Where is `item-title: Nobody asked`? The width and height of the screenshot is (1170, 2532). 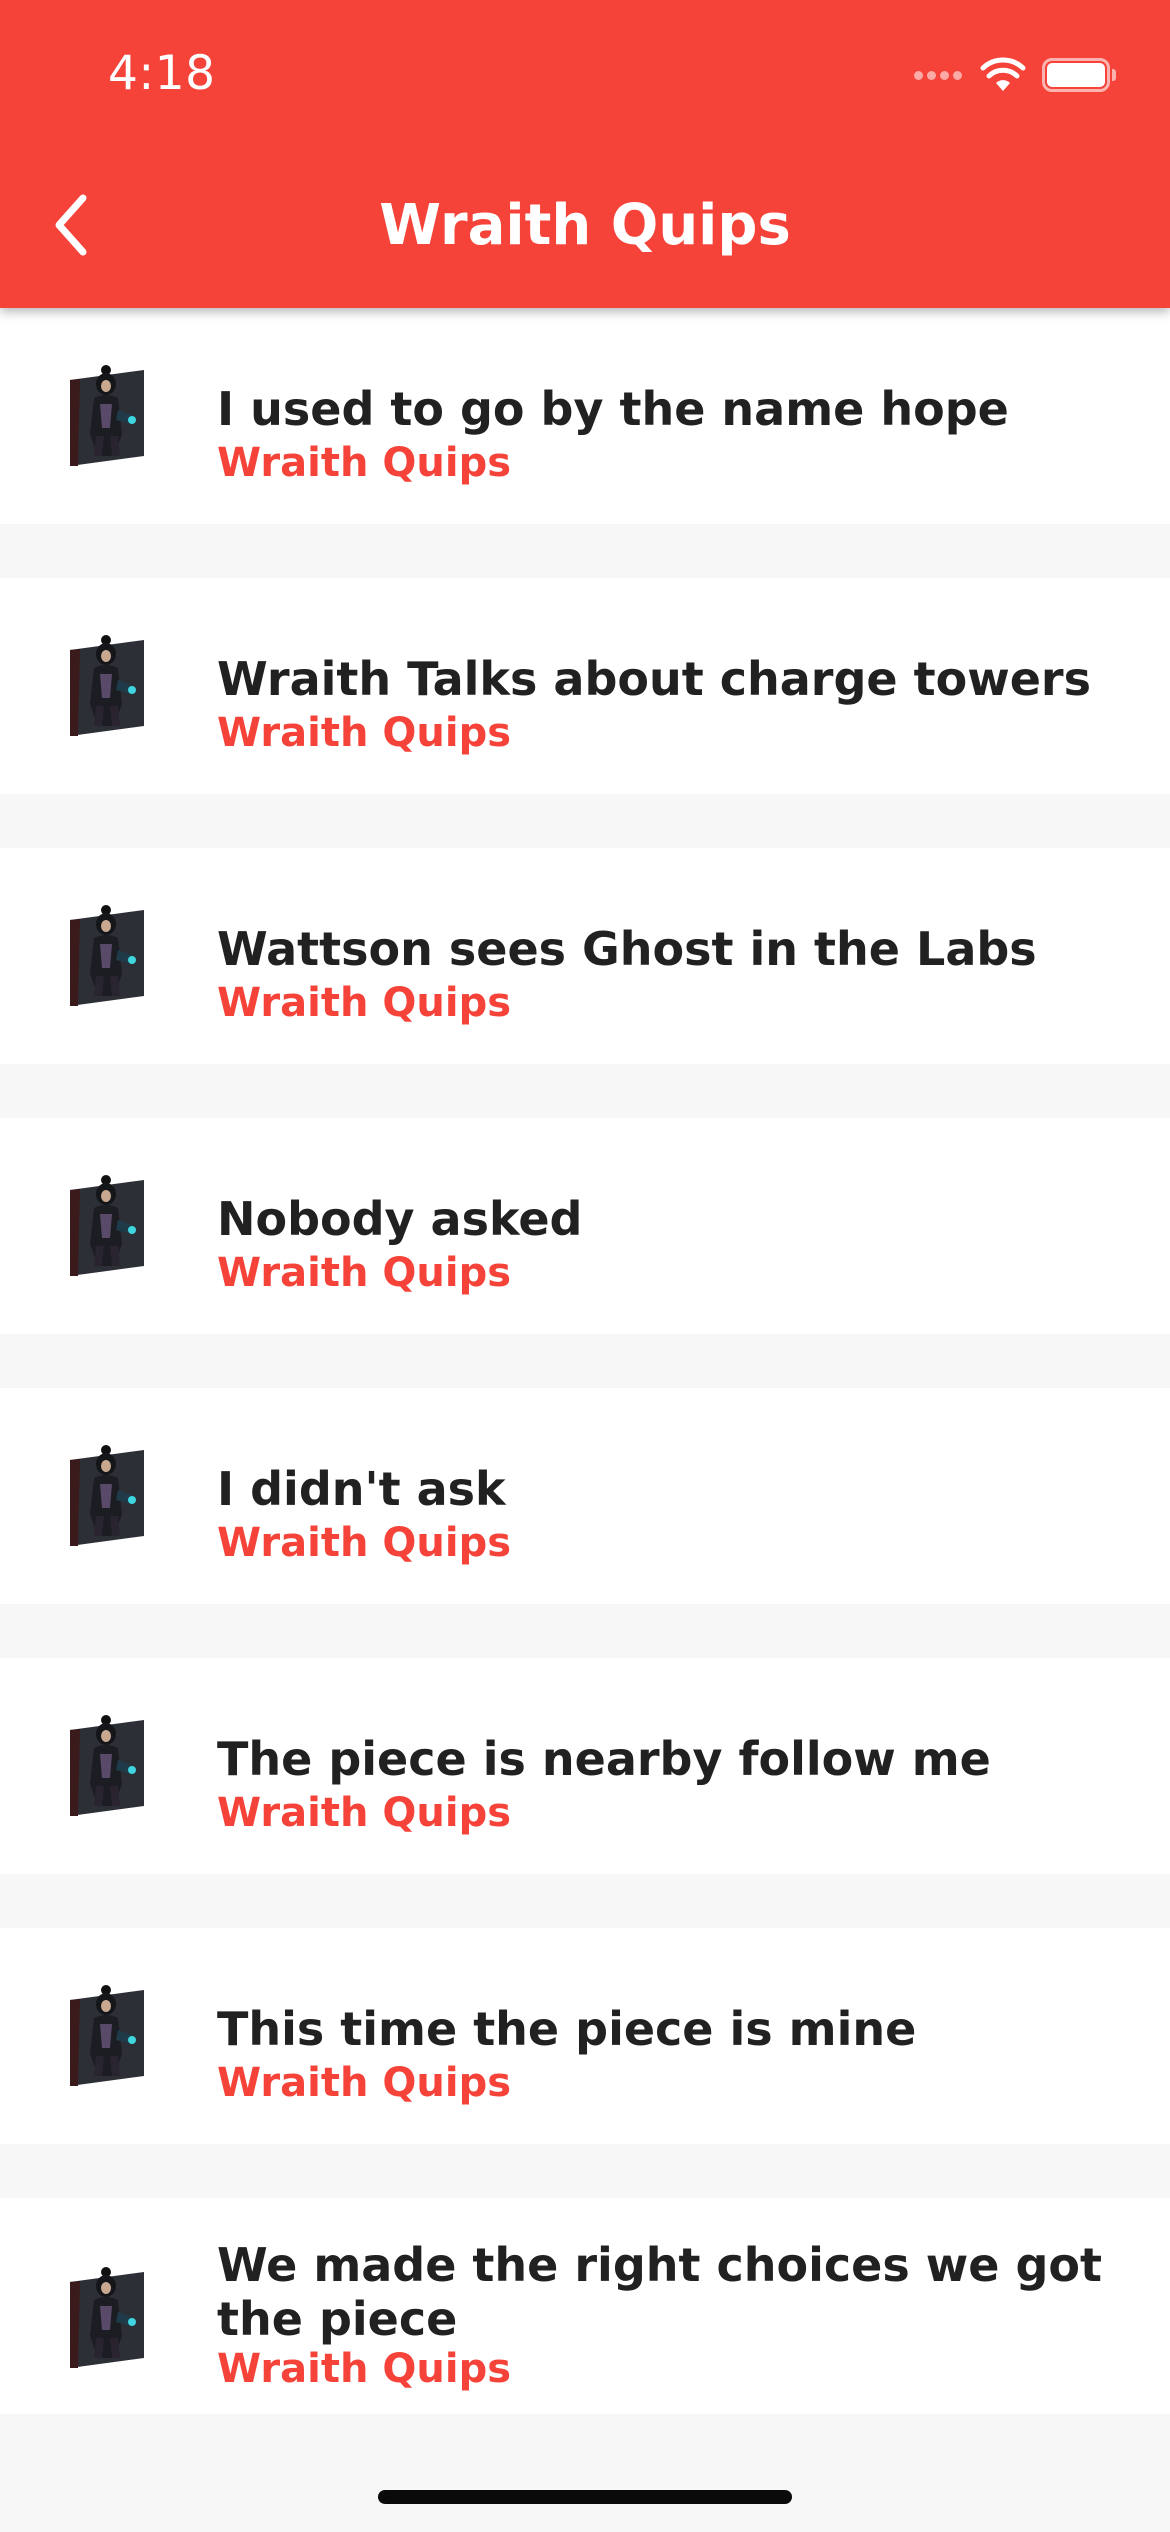 item-title: Nobody asked is located at coordinates (400, 1219).